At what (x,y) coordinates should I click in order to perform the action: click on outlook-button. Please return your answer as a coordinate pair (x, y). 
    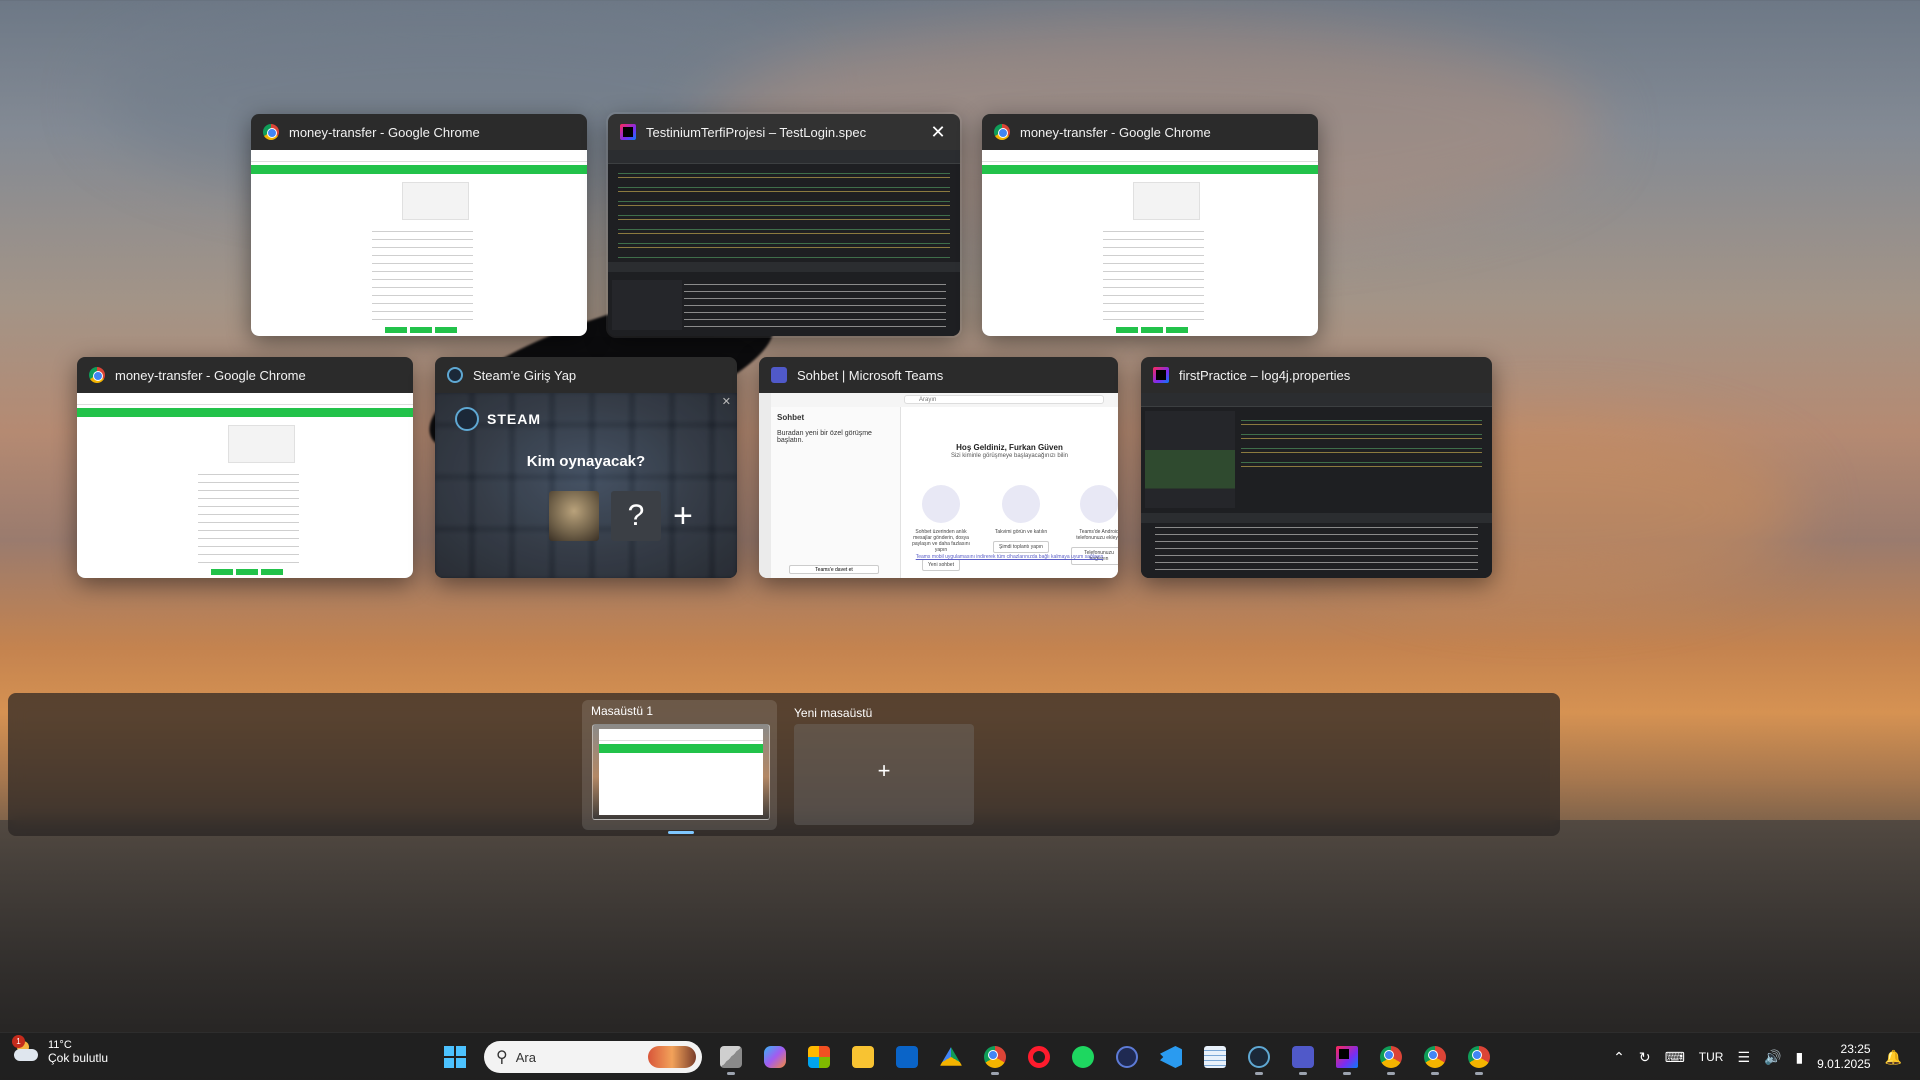
    Looking at the image, I should click on (907, 1057).